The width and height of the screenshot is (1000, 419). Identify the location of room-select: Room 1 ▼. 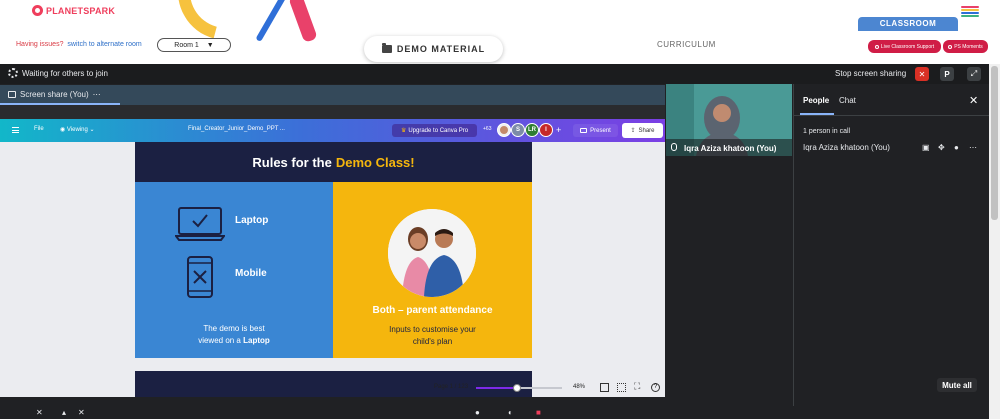
(194, 45).